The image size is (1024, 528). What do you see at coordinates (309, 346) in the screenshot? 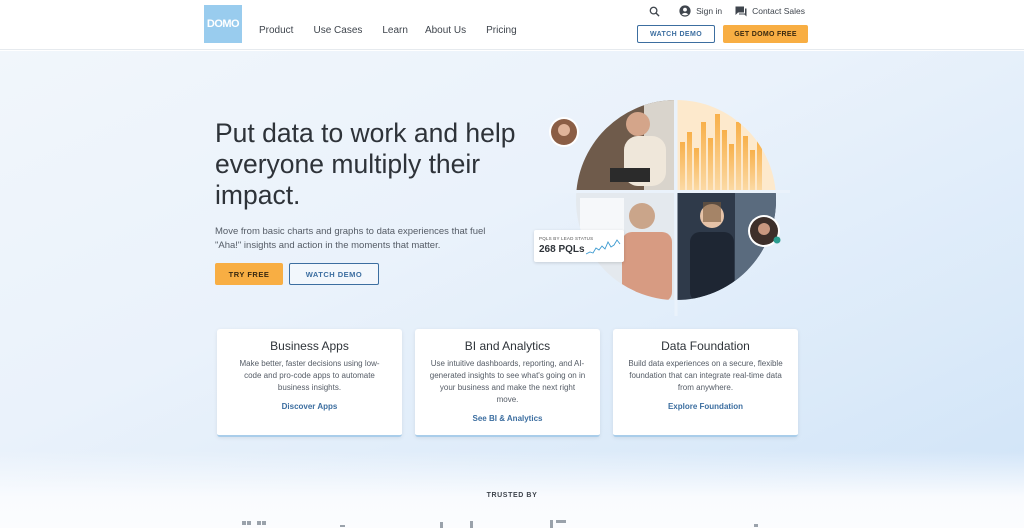
I see `card-title: Business Apps` at bounding box center [309, 346].